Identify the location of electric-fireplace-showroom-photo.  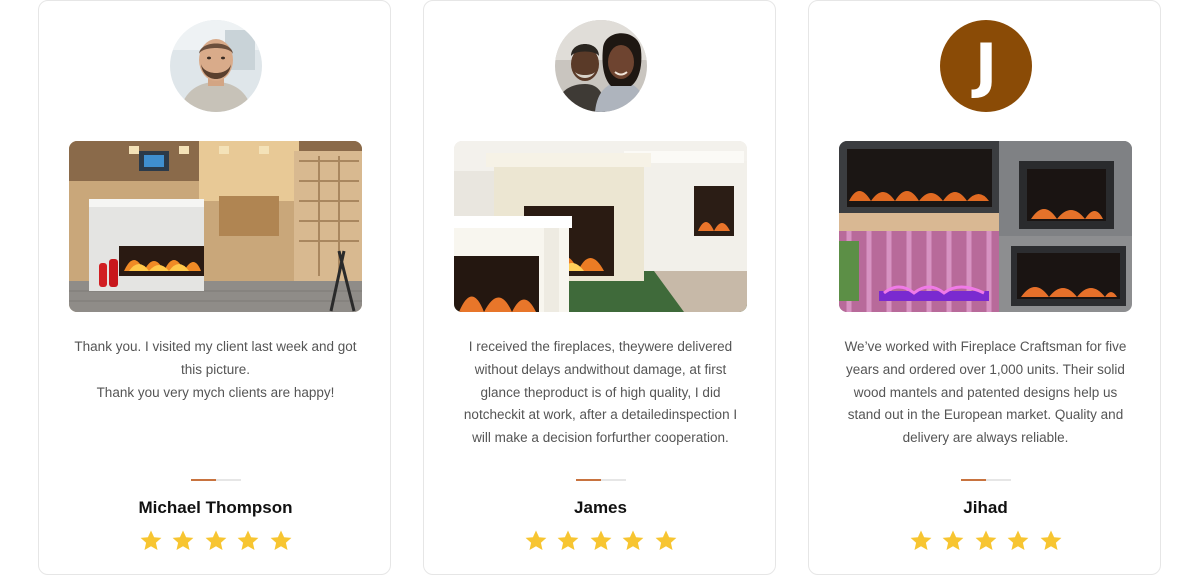
(985, 226).